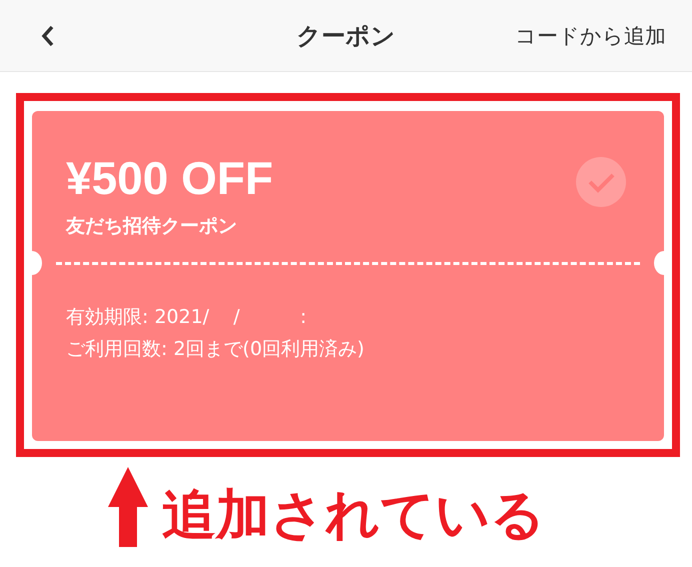  Describe the element at coordinates (590, 36) in the screenshot. I see `add-from-code-link: コードから追加` at that location.